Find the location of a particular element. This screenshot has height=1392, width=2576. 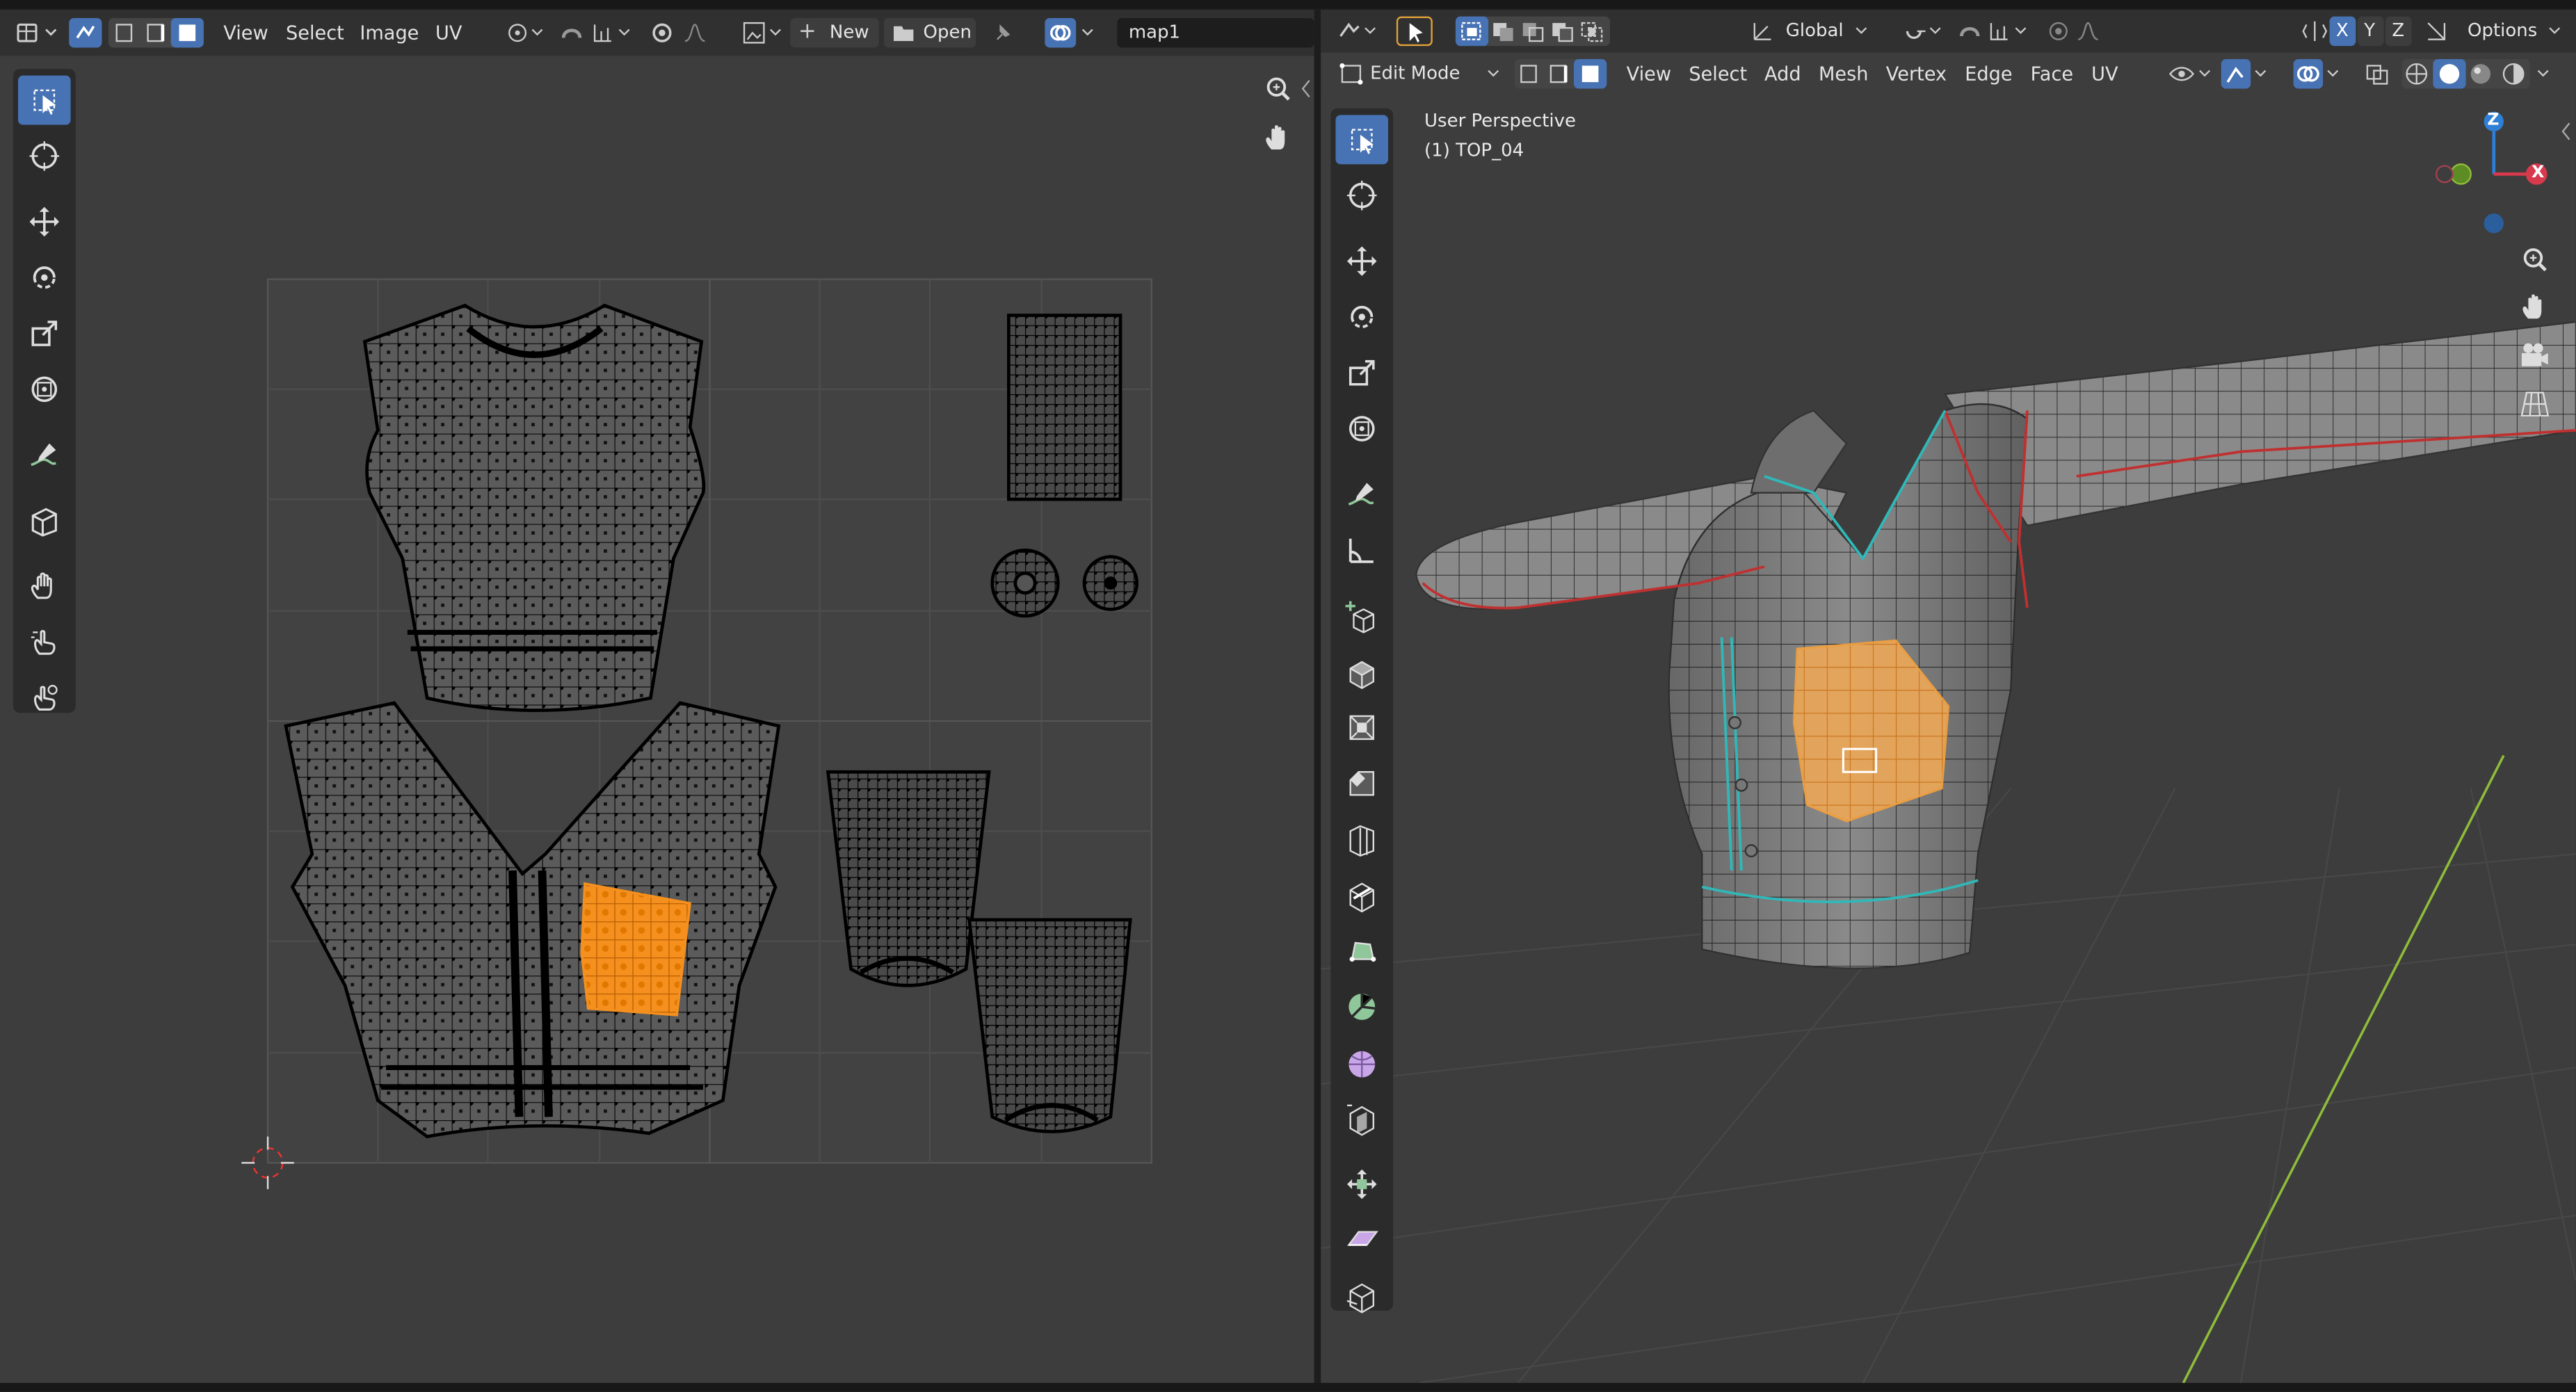

new-selection-button is located at coordinates (1472, 32).